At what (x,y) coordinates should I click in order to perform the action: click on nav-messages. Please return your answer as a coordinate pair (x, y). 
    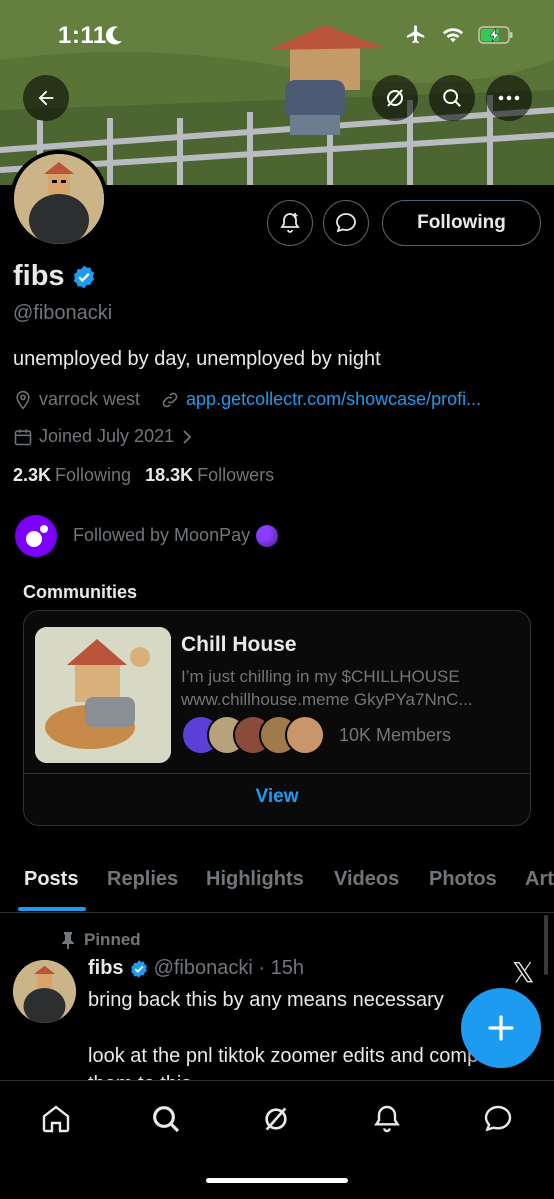
    Looking at the image, I should click on (498, 1119).